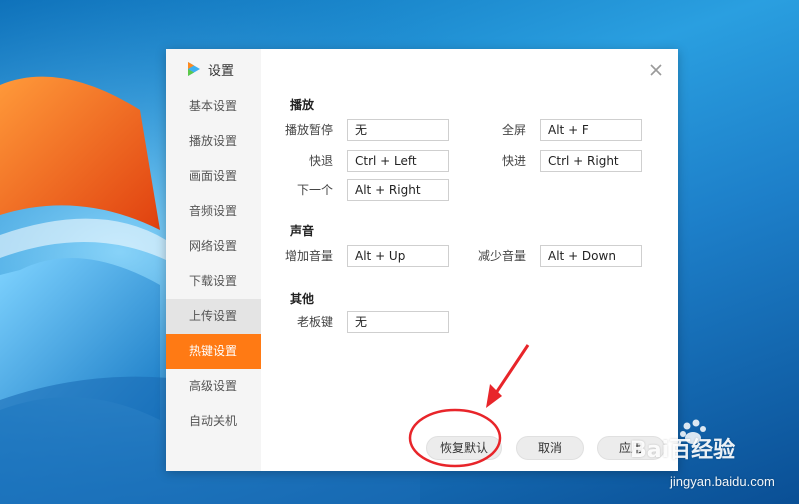  What do you see at coordinates (550, 448) in the screenshot?
I see `cancel-button: 取消` at bounding box center [550, 448].